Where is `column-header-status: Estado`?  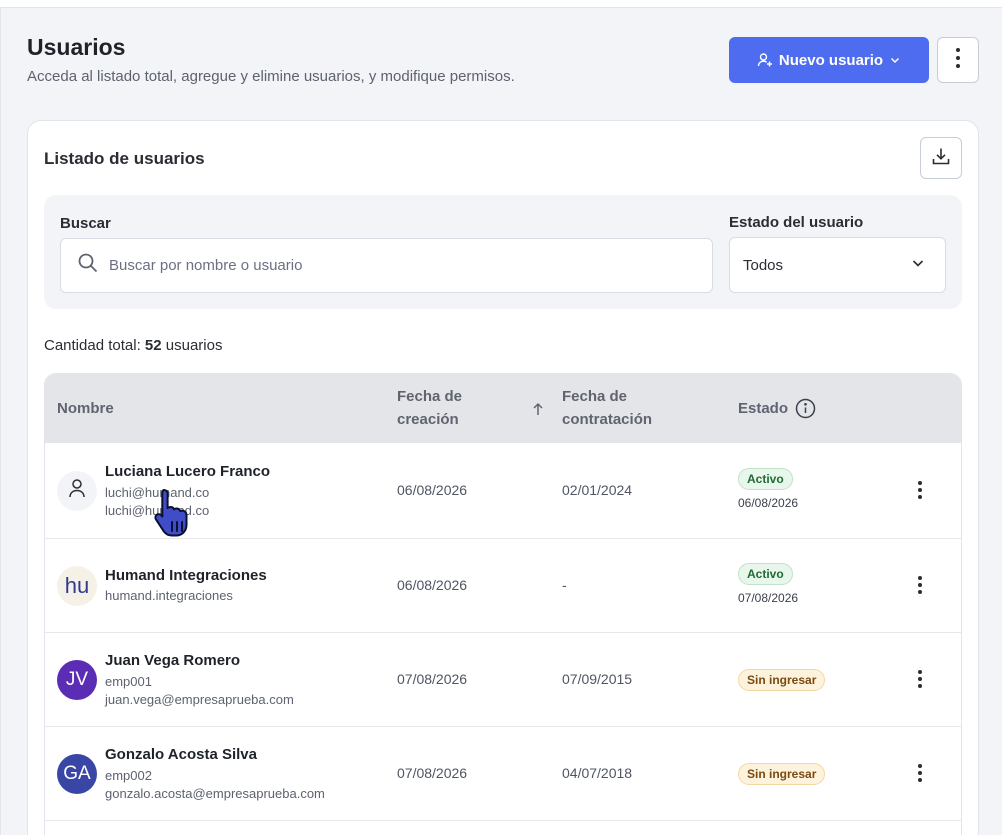 column-header-status: Estado is located at coordinates (763, 408).